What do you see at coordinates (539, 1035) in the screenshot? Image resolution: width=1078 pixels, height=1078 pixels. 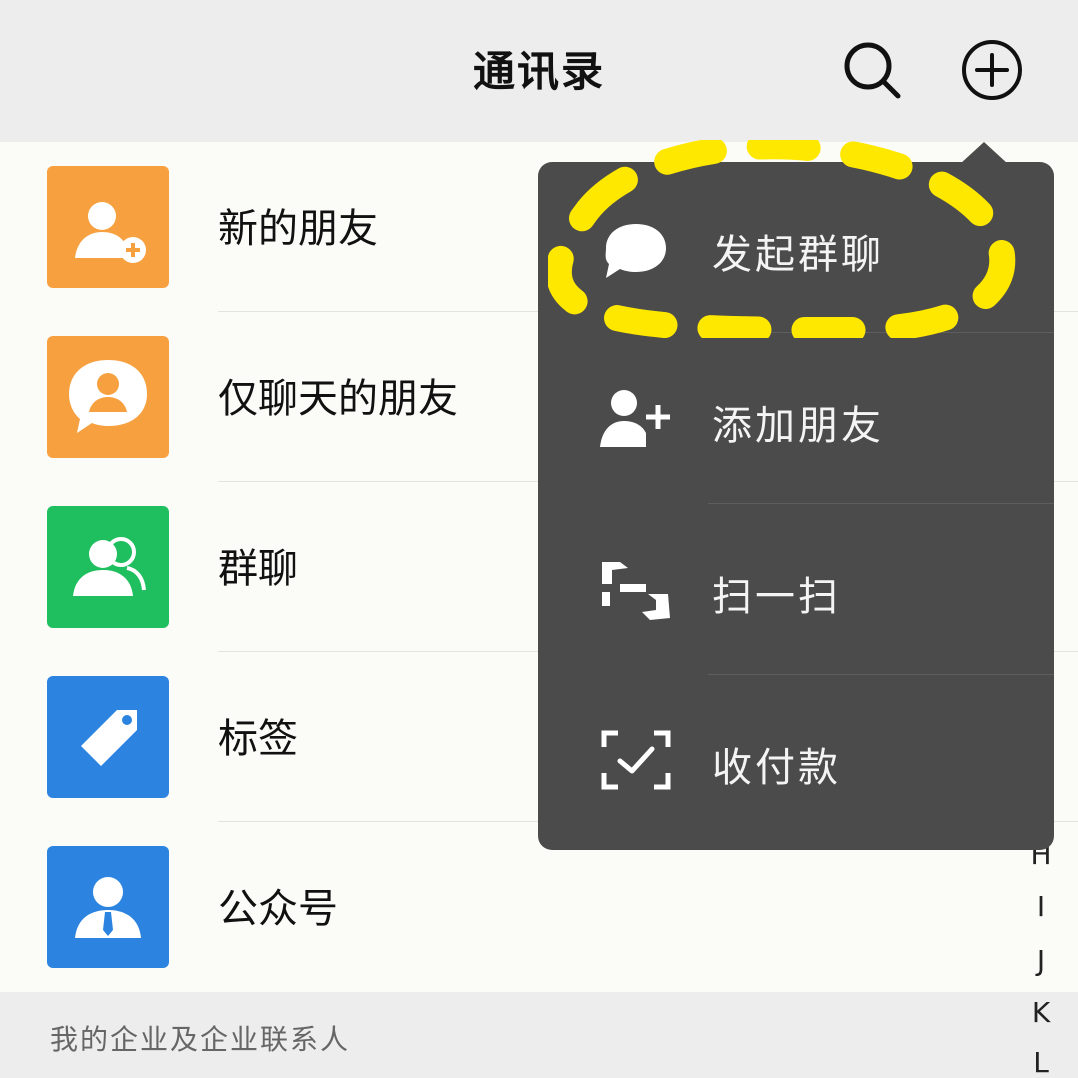 I see `section-header: 我的企业及企业联系人` at bounding box center [539, 1035].